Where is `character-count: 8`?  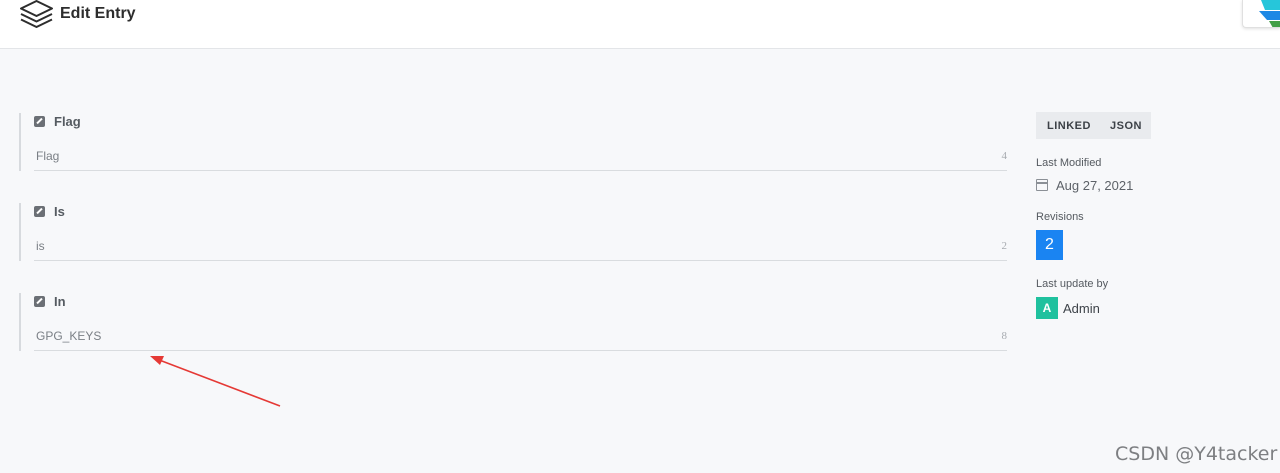
character-count: 8 is located at coordinates (1004, 336).